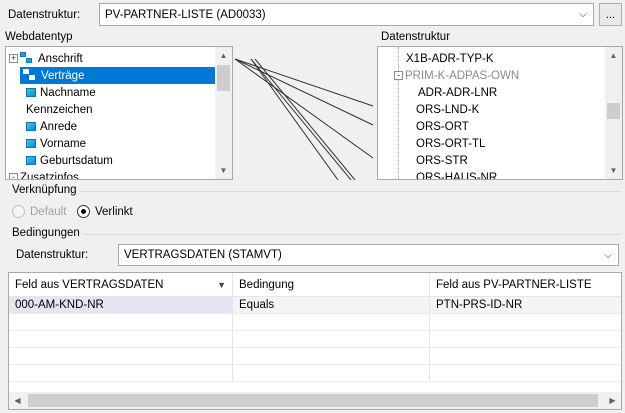 The width and height of the screenshot is (625, 413). Describe the element at coordinates (44, 15) in the screenshot. I see `datenstruktur-label: Datenstruktur:` at that location.